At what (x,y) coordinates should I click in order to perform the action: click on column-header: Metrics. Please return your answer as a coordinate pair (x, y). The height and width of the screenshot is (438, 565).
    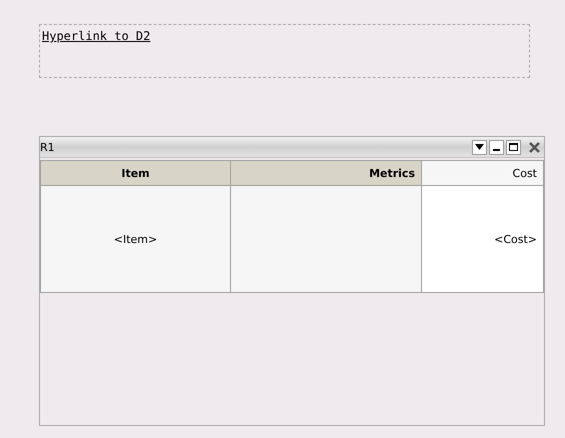
    Looking at the image, I should click on (326, 173).